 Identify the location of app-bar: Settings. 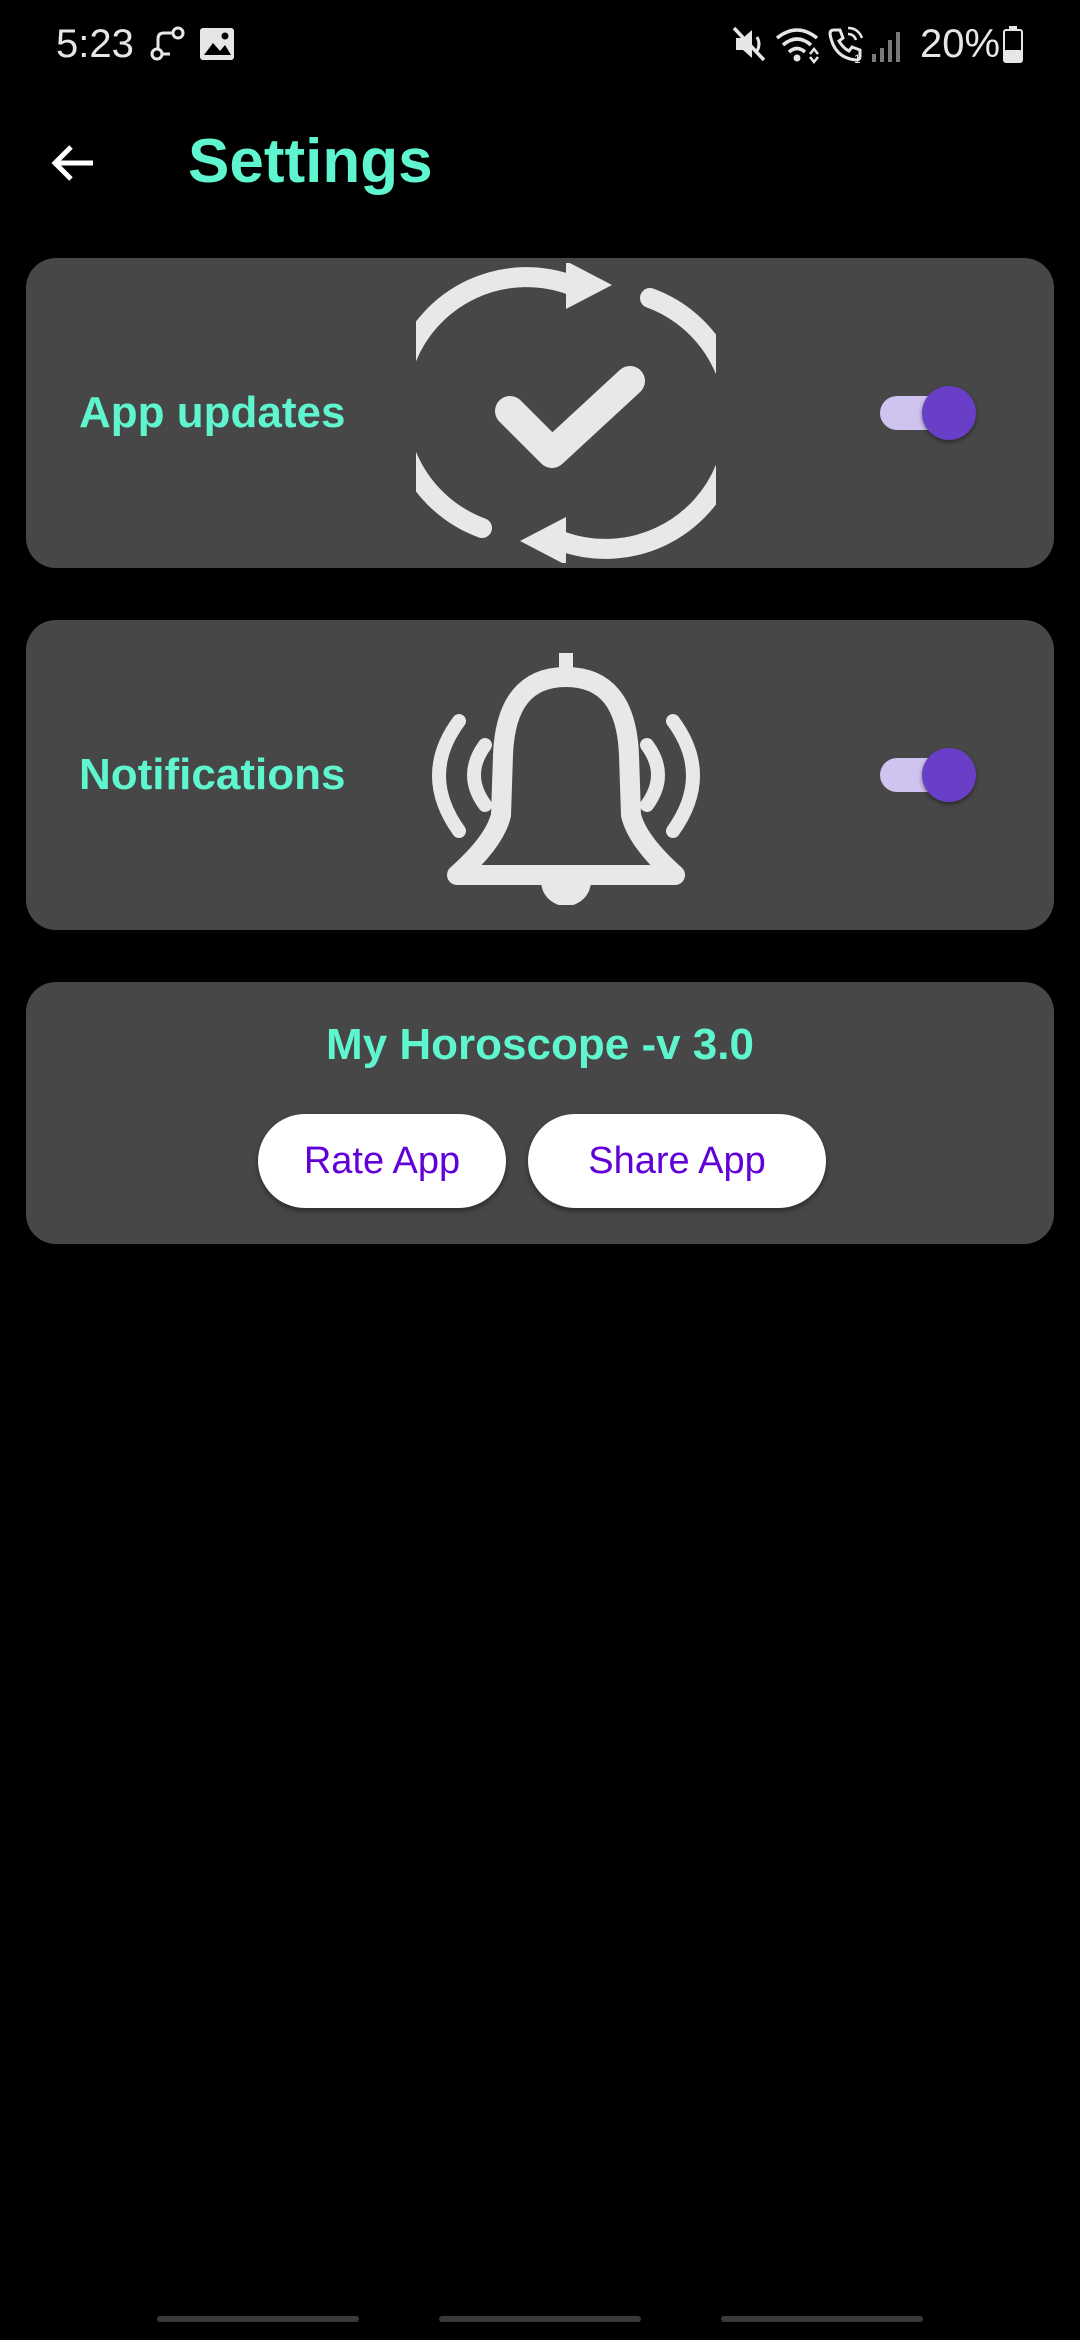
(540, 160).